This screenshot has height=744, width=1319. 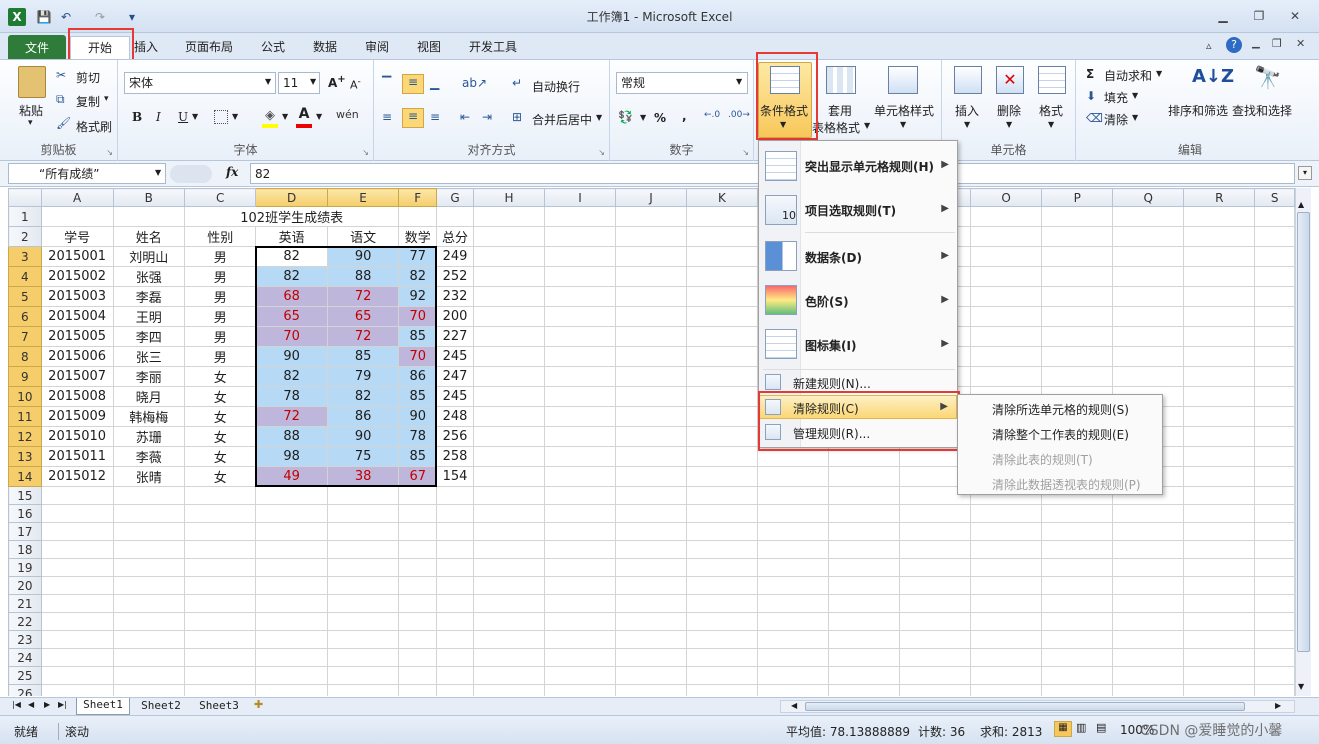 I want to click on scroll-down-icon: ▼, so click(x=1301, y=686).